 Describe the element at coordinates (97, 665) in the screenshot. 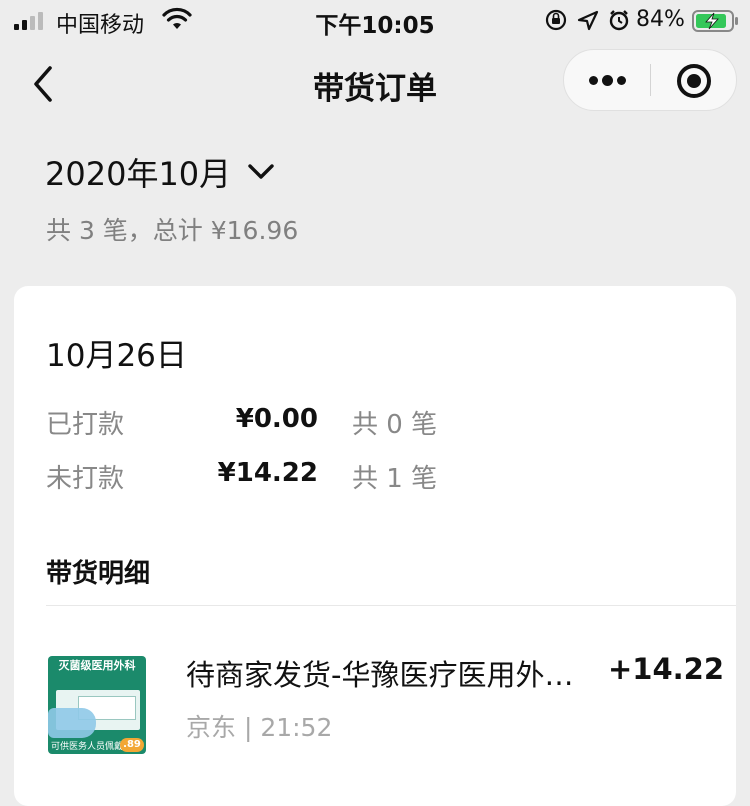

I see `thumb-header-text: 灭菌级医用外科` at that location.